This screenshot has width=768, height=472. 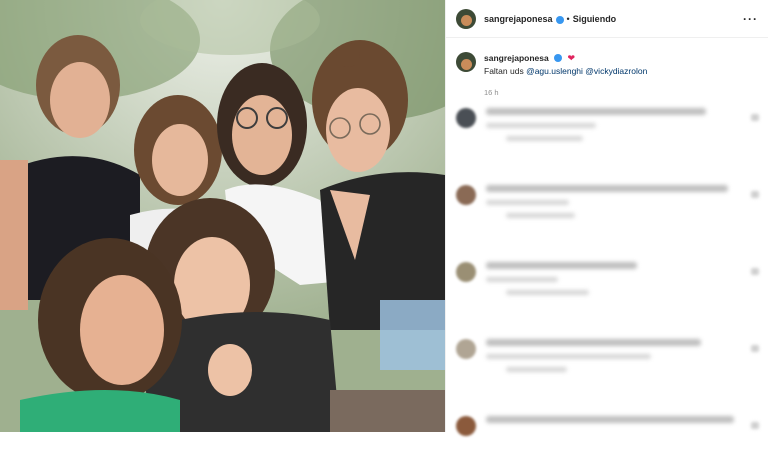 I want to click on heart-emoji-icon: ❤, so click(x=571, y=58).